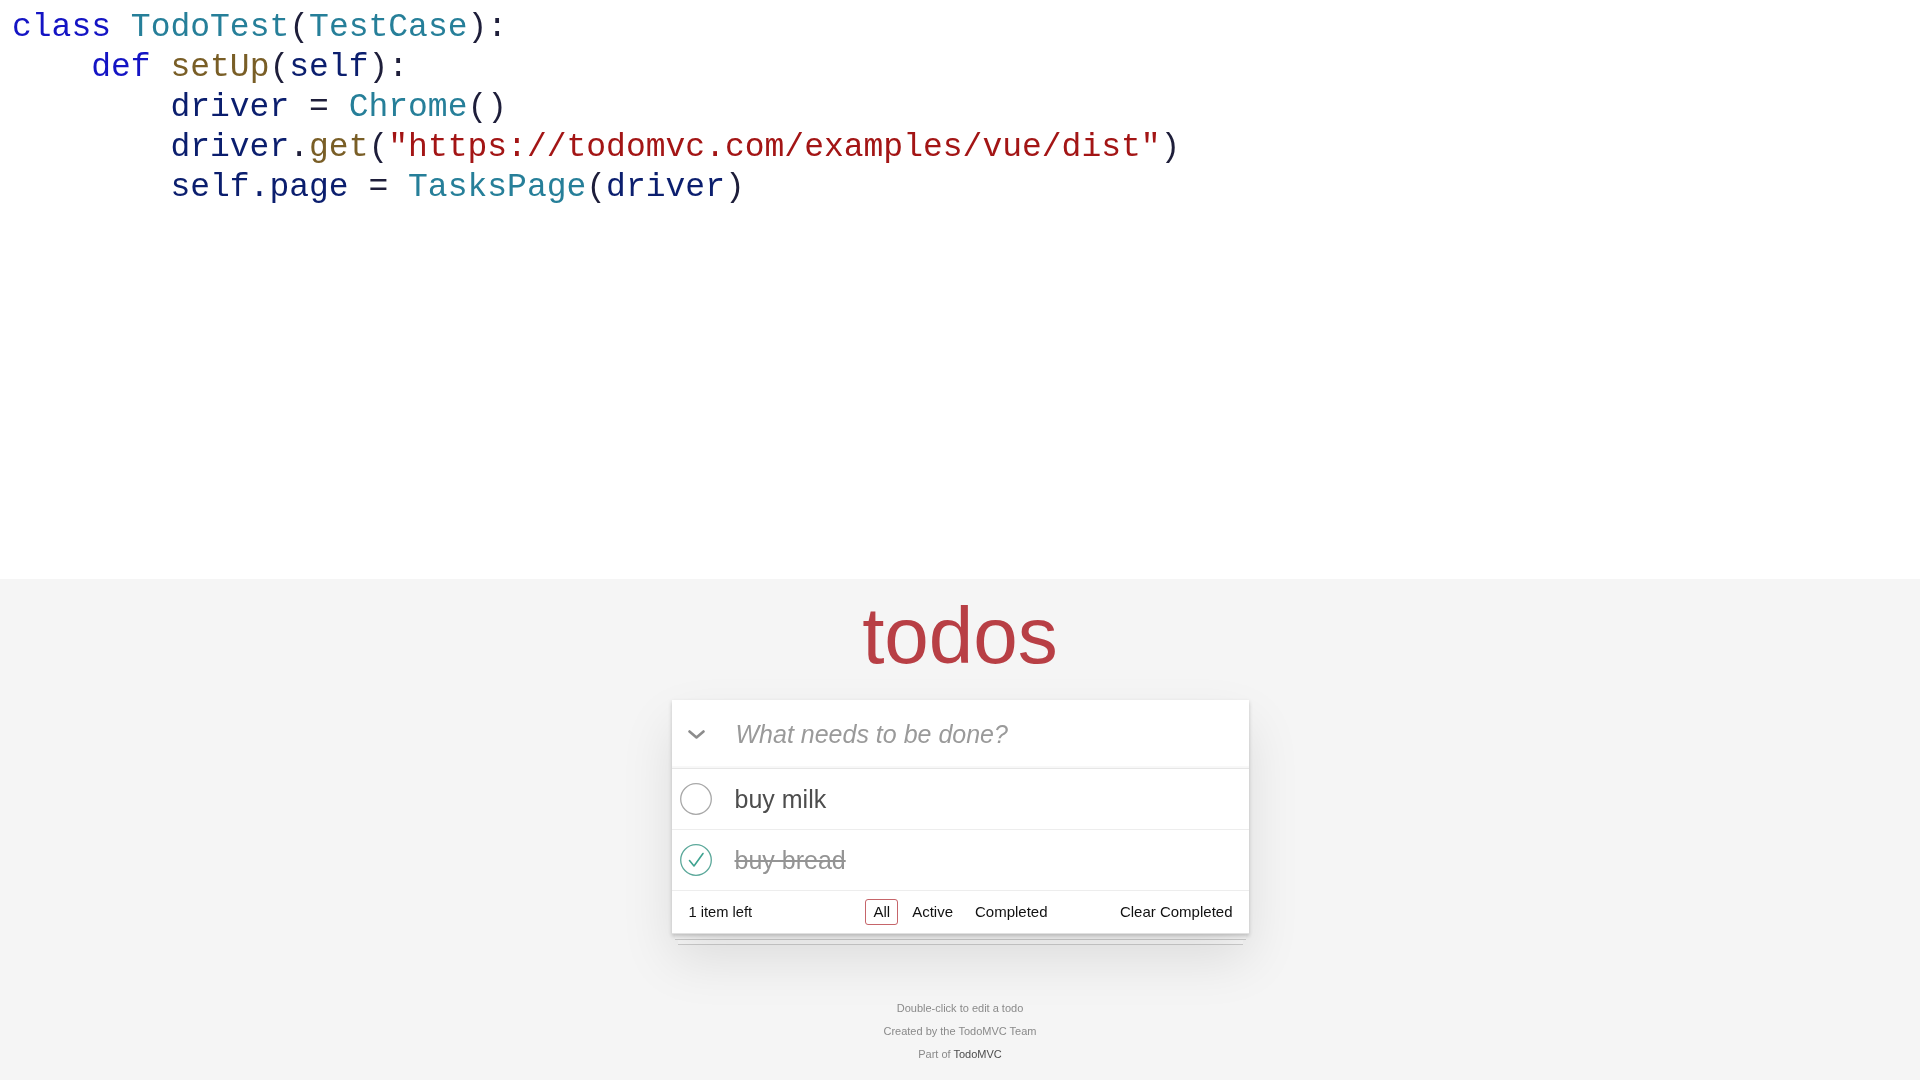 The image size is (1920, 1080). What do you see at coordinates (934, 1054) in the screenshot?
I see `footer-note: Part of` at bounding box center [934, 1054].